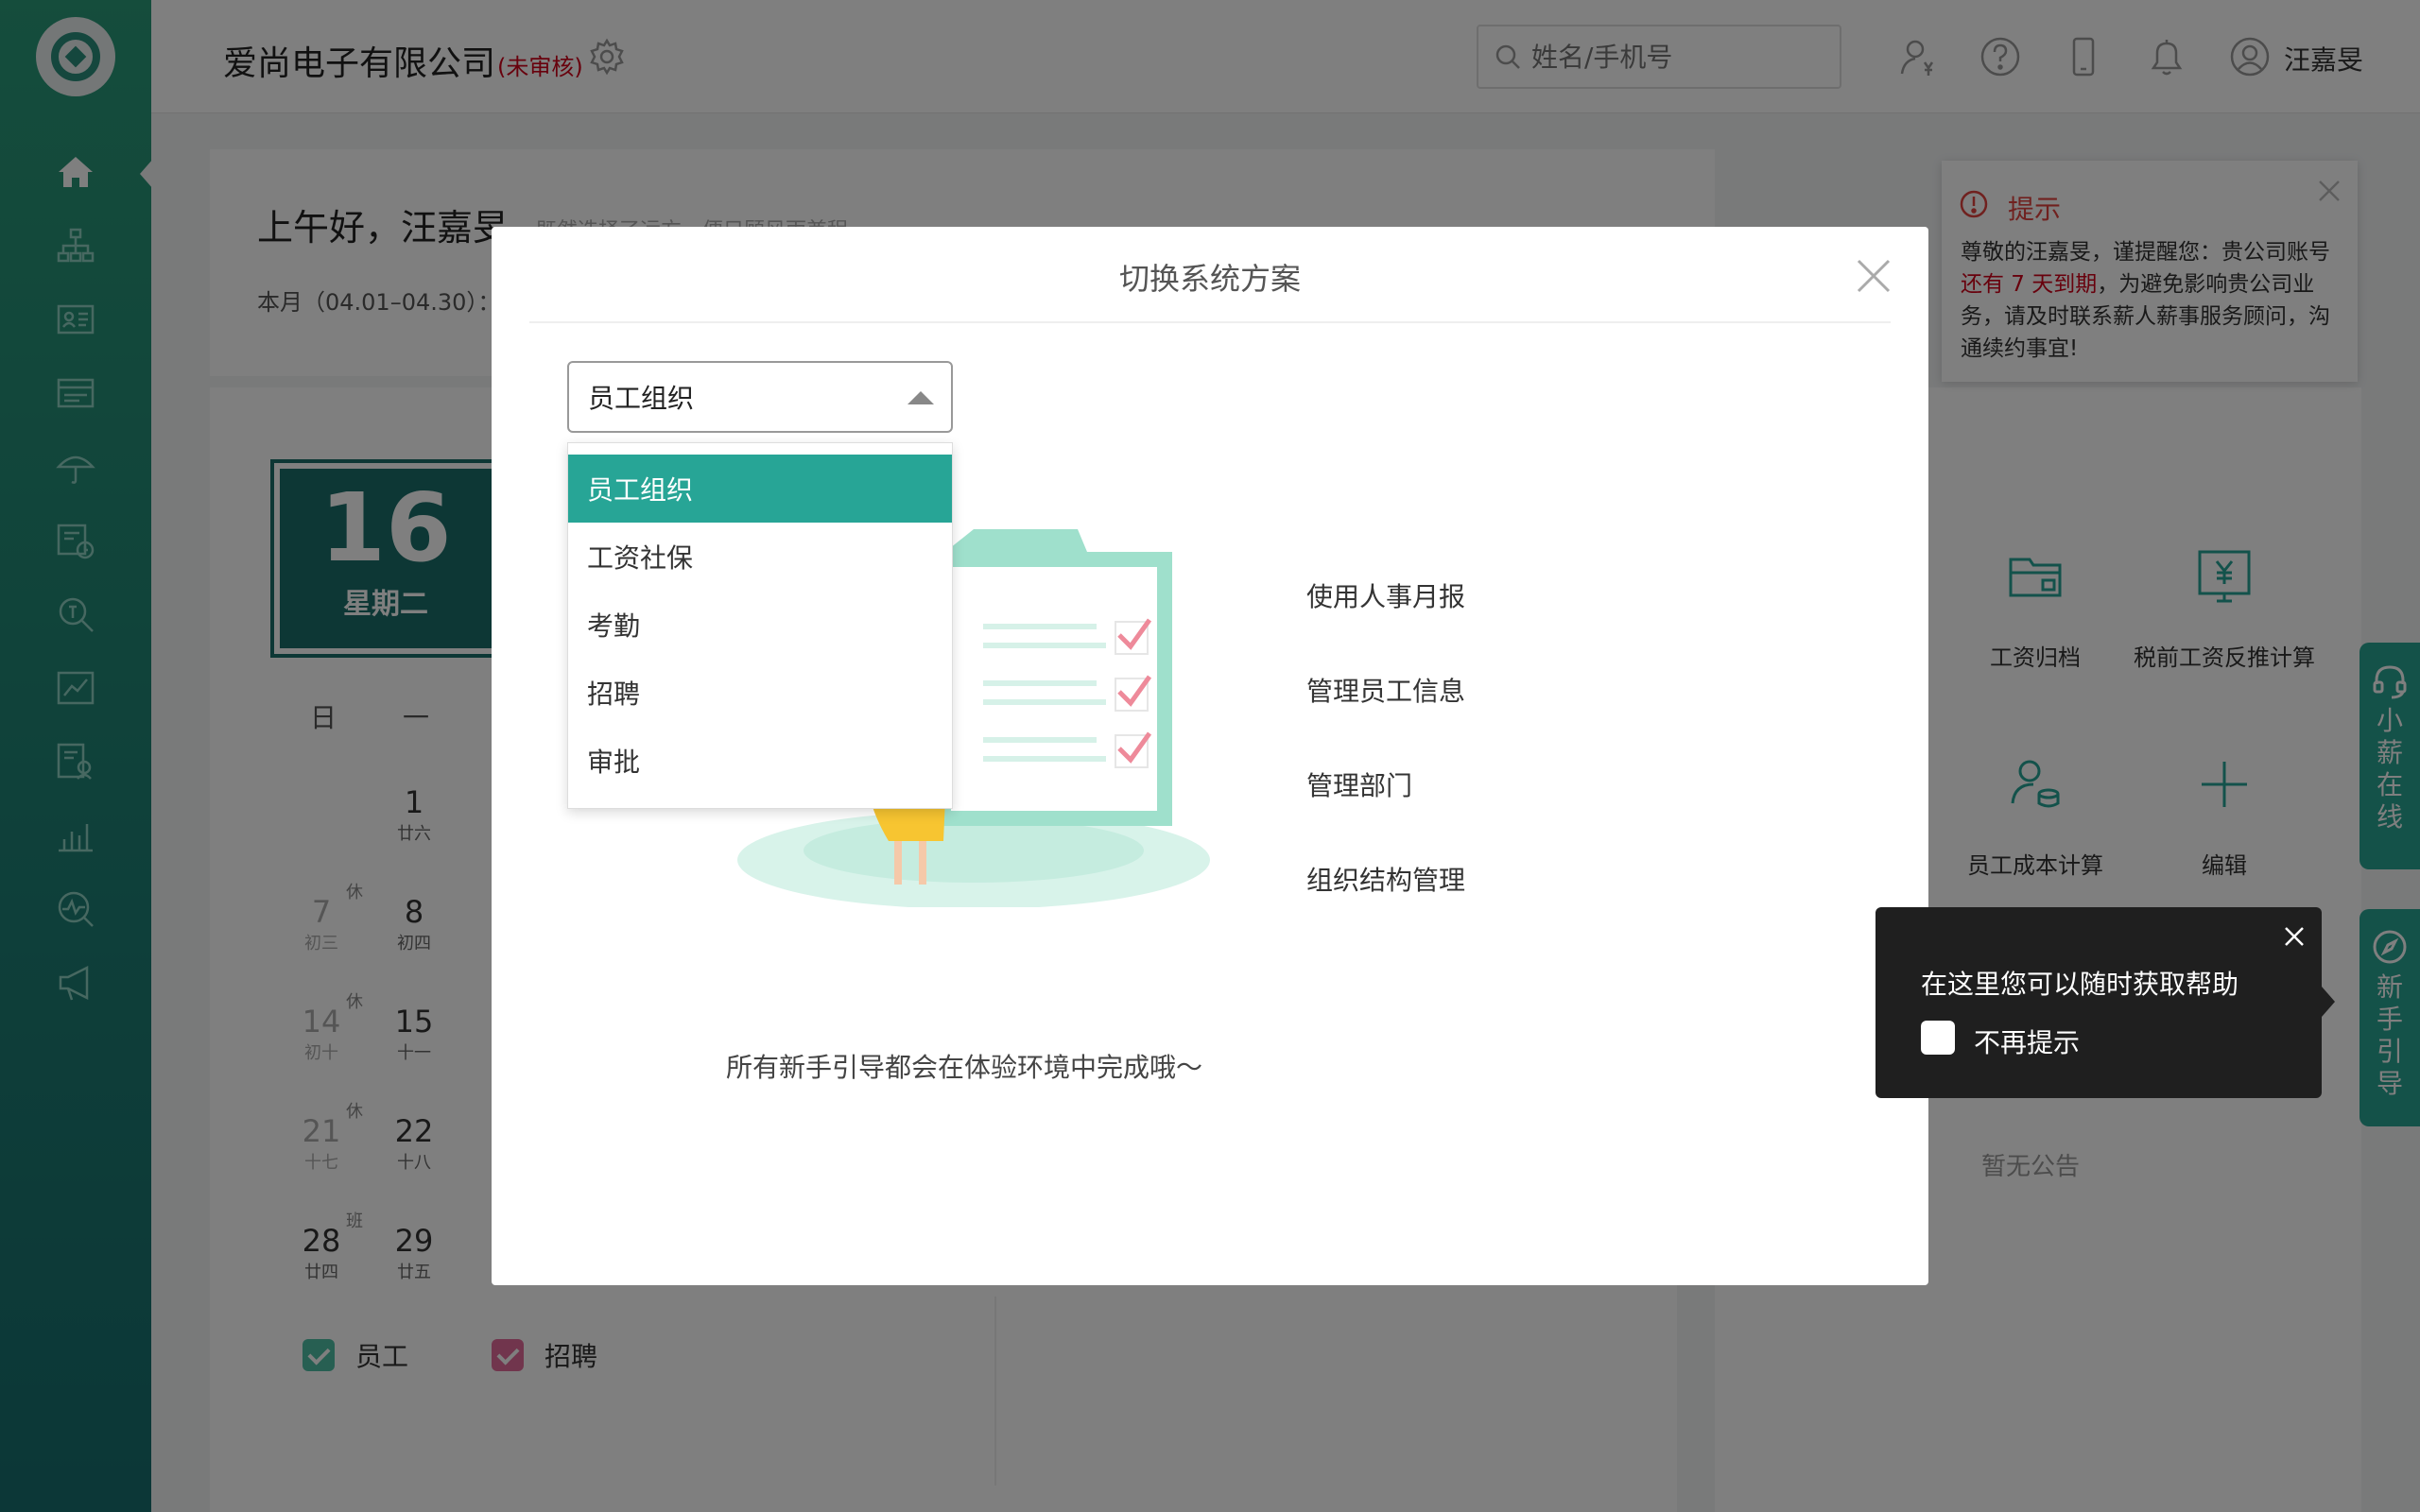 The width and height of the screenshot is (2420, 1512). Describe the element at coordinates (760, 761) in the screenshot. I see `dropdown-option: 审批` at that location.